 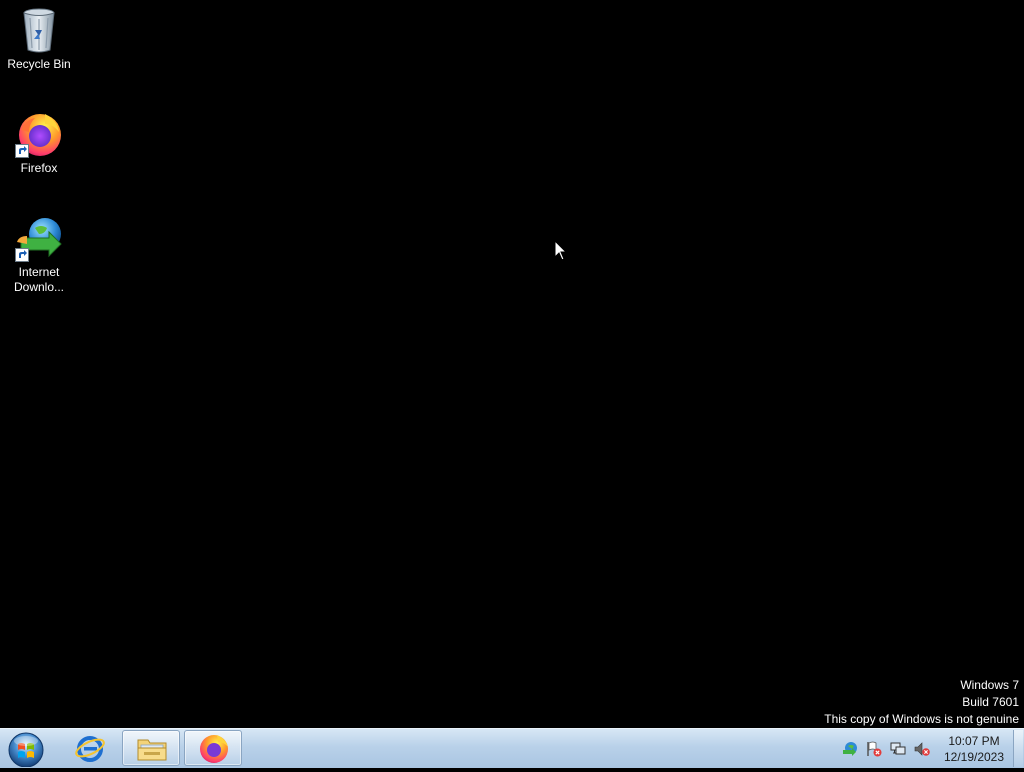 I want to click on clock-time: 10:07 PM, so click(x=974, y=741).